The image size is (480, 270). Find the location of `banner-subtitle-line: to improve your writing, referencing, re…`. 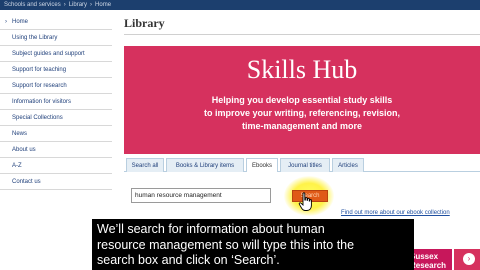

banner-subtitle-line: to improve your writing, referencing, re… is located at coordinates (302, 113).